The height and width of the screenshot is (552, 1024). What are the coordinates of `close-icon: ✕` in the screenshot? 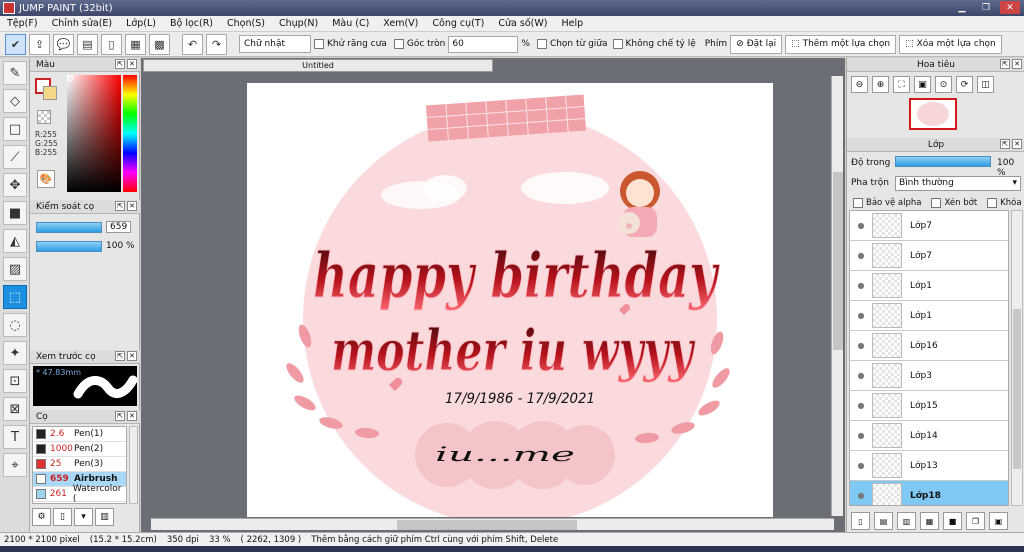 It's located at (1010, 7).